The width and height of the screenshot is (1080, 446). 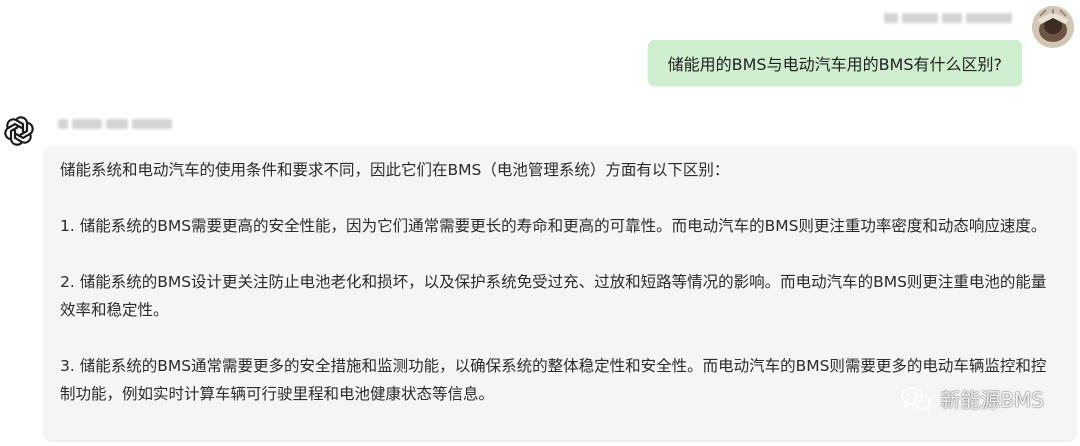 I want to click on user-message-bubble: 储能用的BMS与电动汽车用的BMS有什么区别?, so click(x=834, y=63).